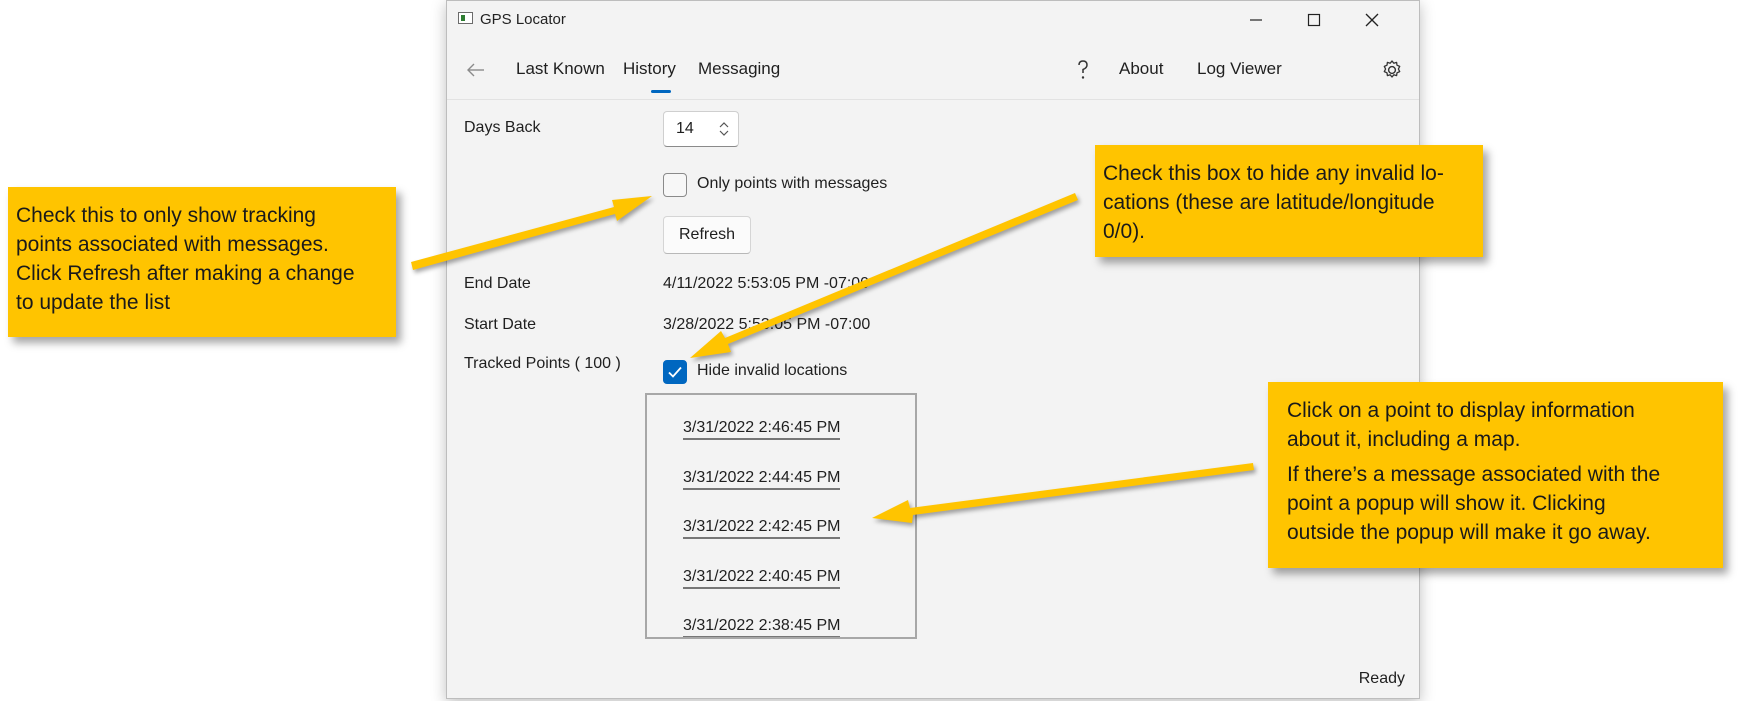 The image size is (1744, 701). What do you see at coordinates (685, 128) in the screenshot?
I see `days-back-value: 14` at bounding box center [685, 128].